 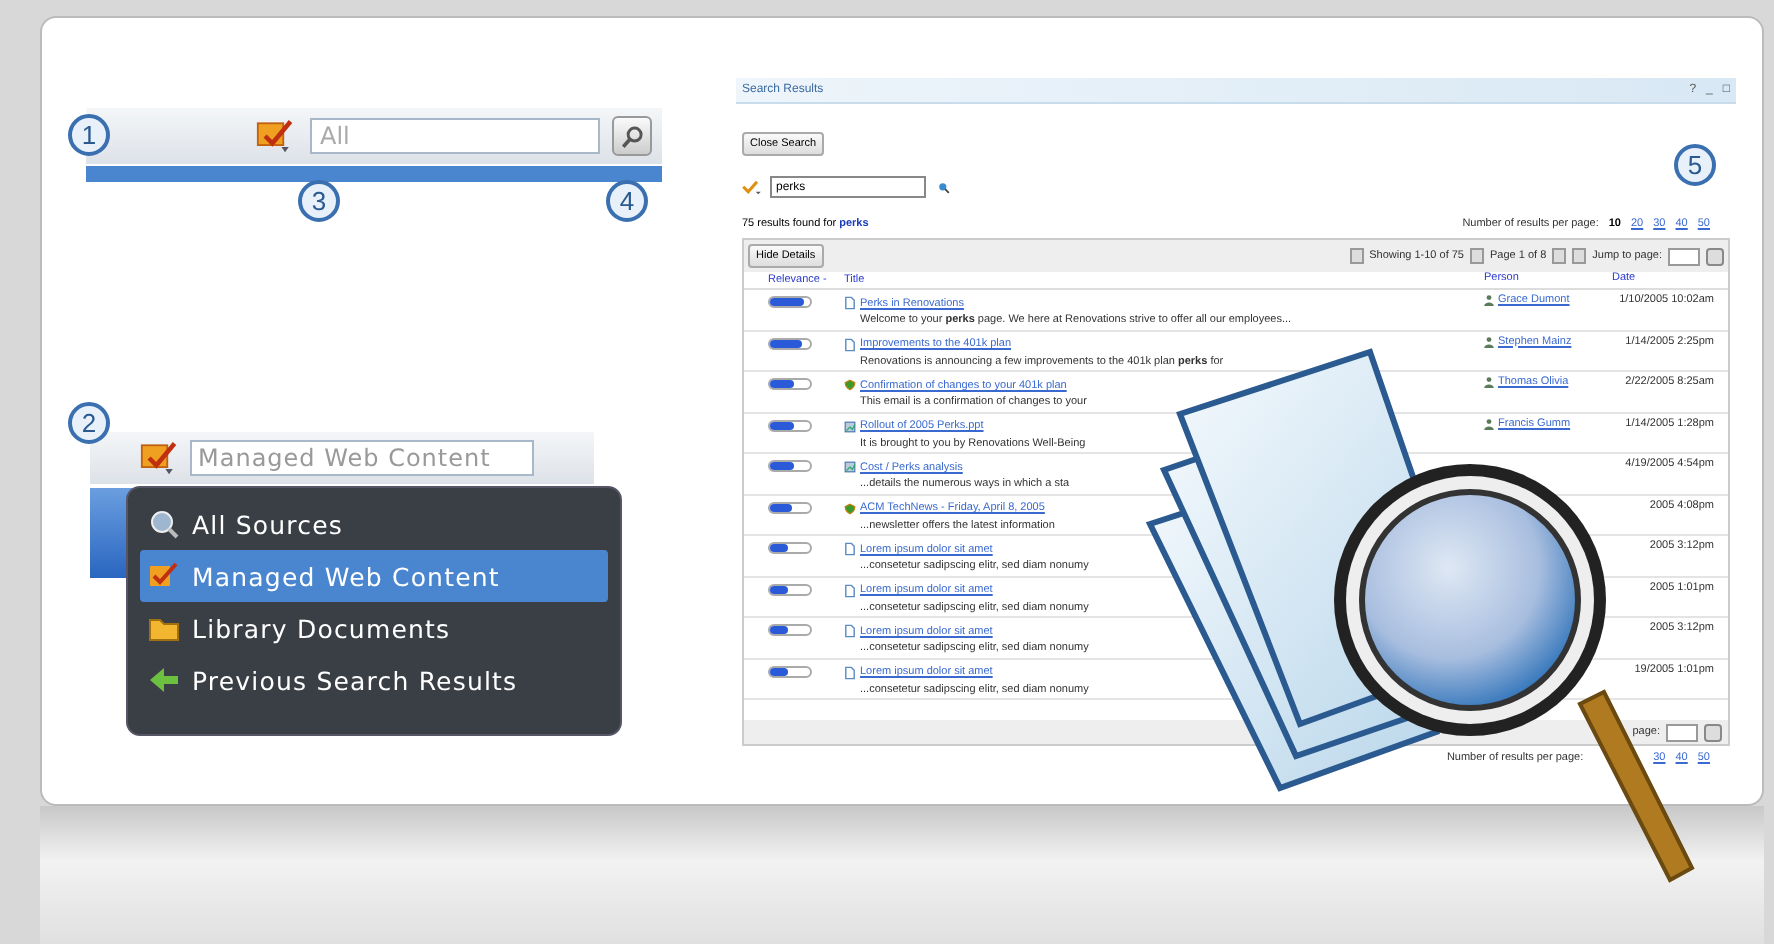 I want to click on callout-number: 4, so click(x=627, y=201).